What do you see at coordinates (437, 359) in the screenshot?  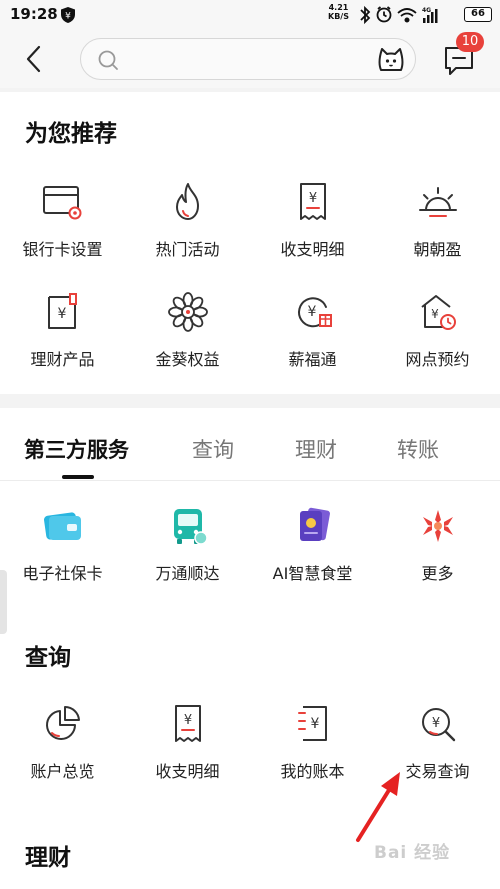 I see `recommend-item-label: 网点预约` at bounding box center [437, 359].